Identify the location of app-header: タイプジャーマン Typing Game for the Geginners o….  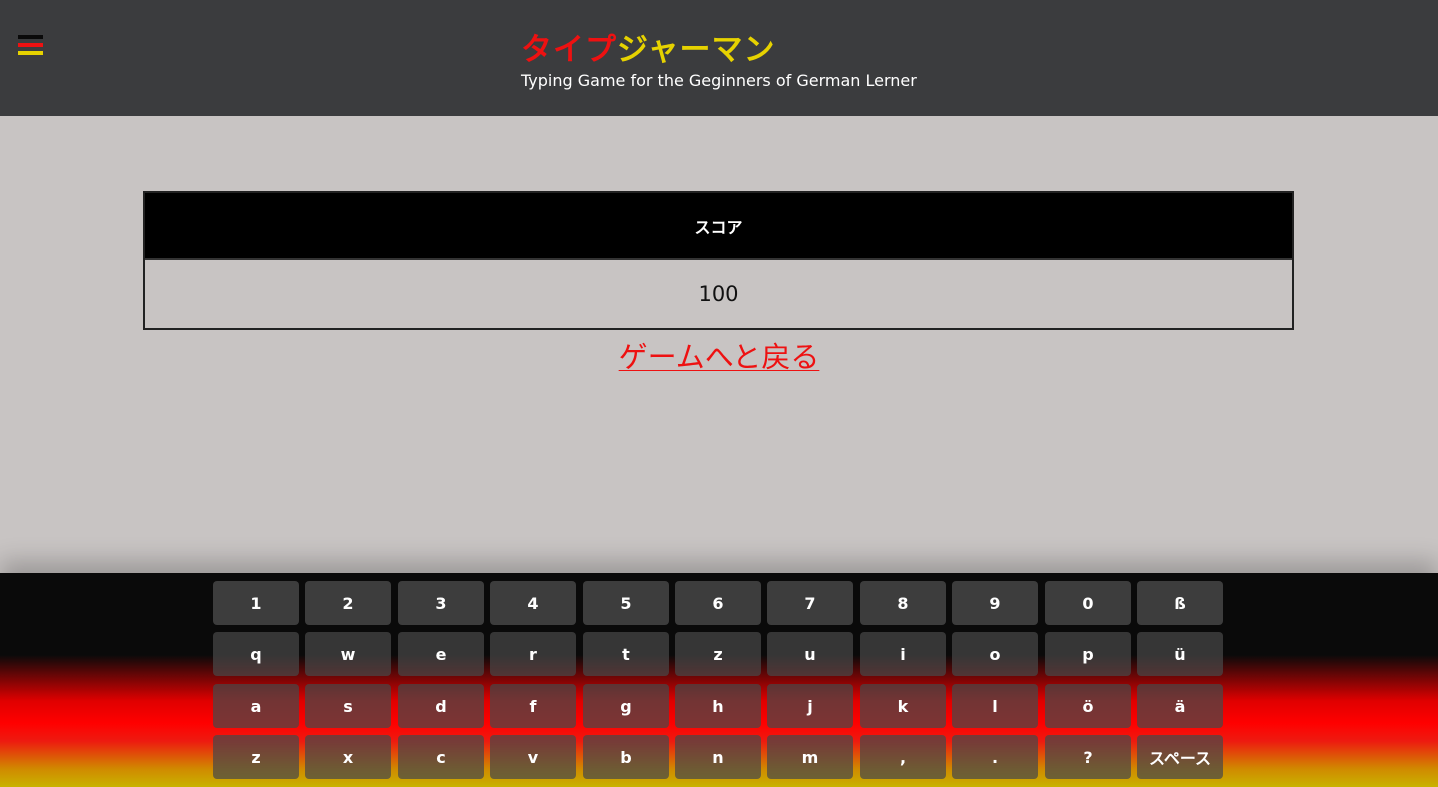
(719, 58).